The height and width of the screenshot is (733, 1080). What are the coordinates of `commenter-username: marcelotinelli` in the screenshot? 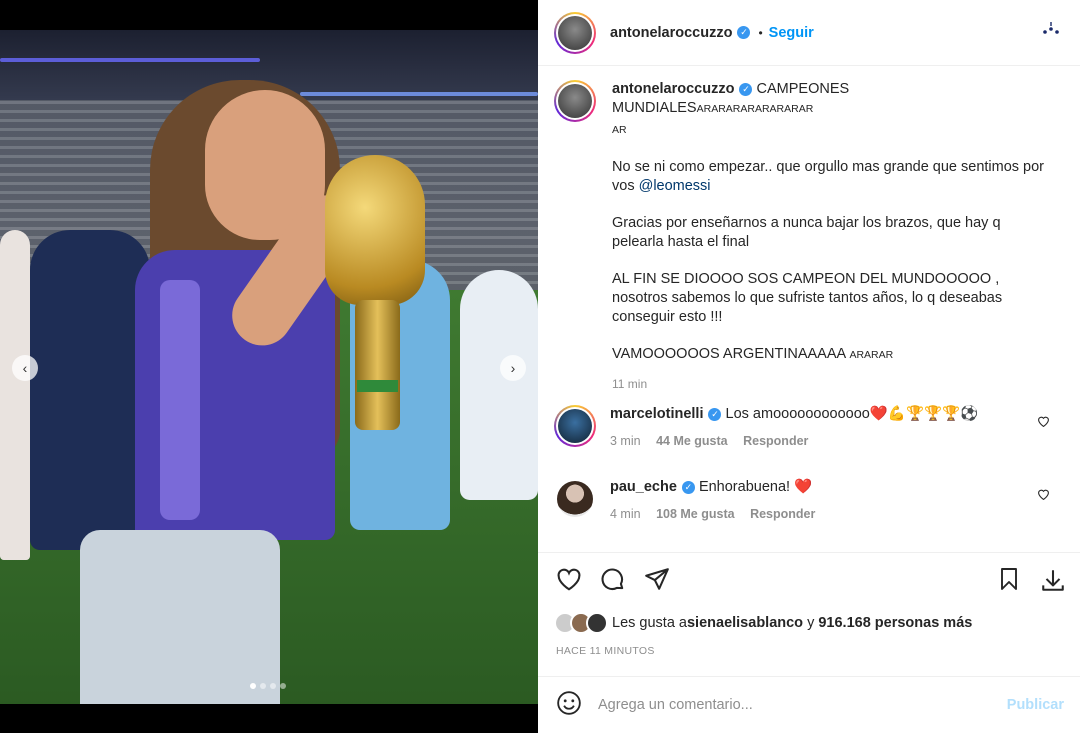 It's located at (656, 414).